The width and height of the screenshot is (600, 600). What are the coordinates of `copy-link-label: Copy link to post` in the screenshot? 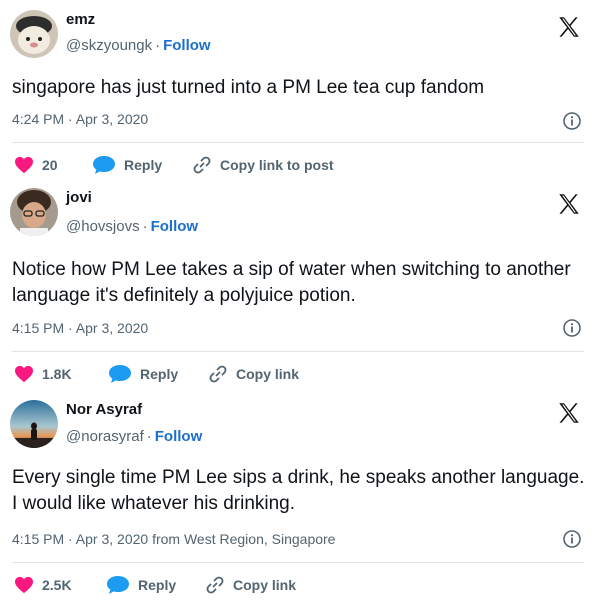 It's located at (277, 165).